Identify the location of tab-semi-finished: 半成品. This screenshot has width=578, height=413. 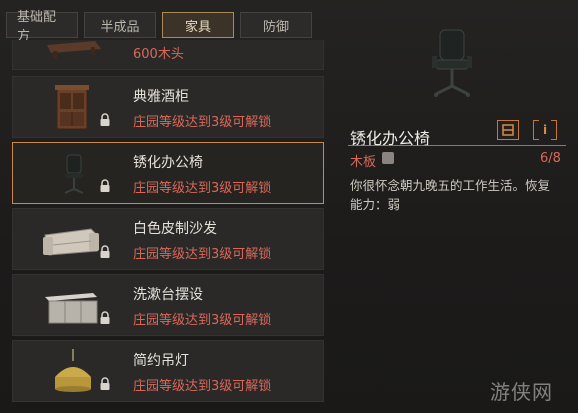
(120, 25).